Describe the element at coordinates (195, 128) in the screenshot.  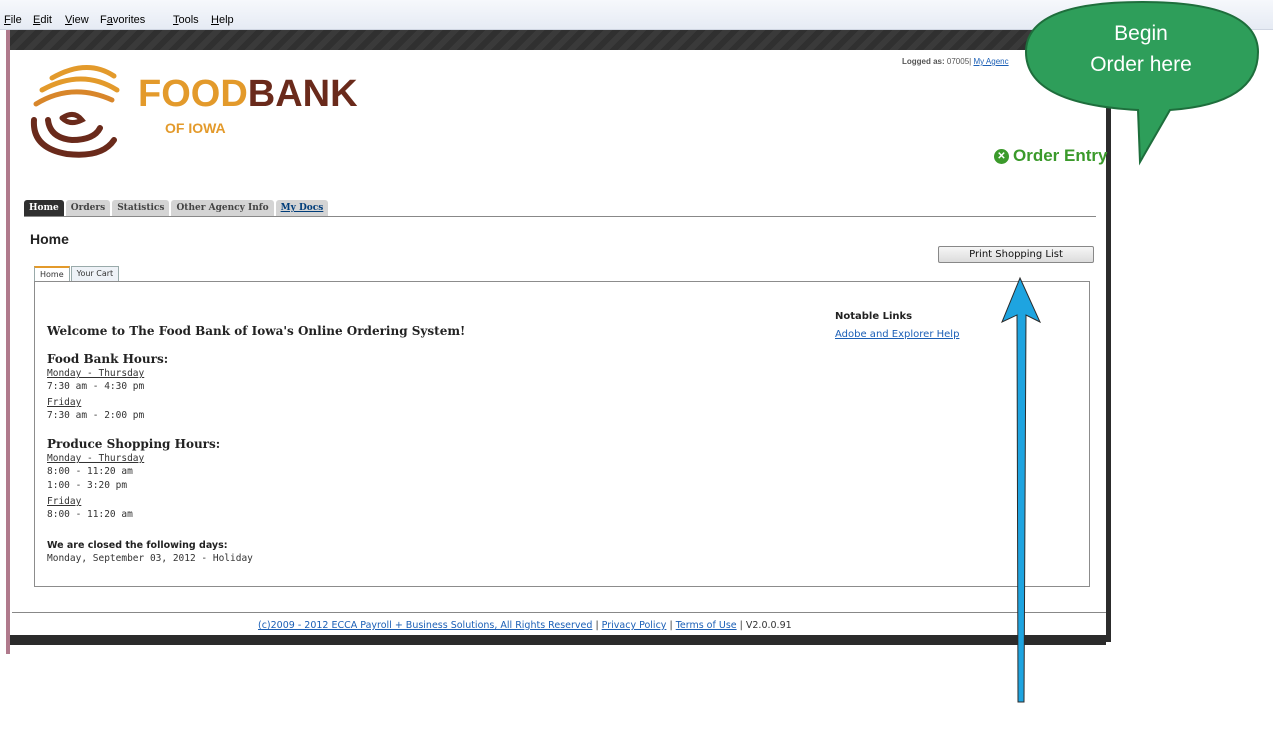
I see `brand-subtitle: OF IOWA` at that location.